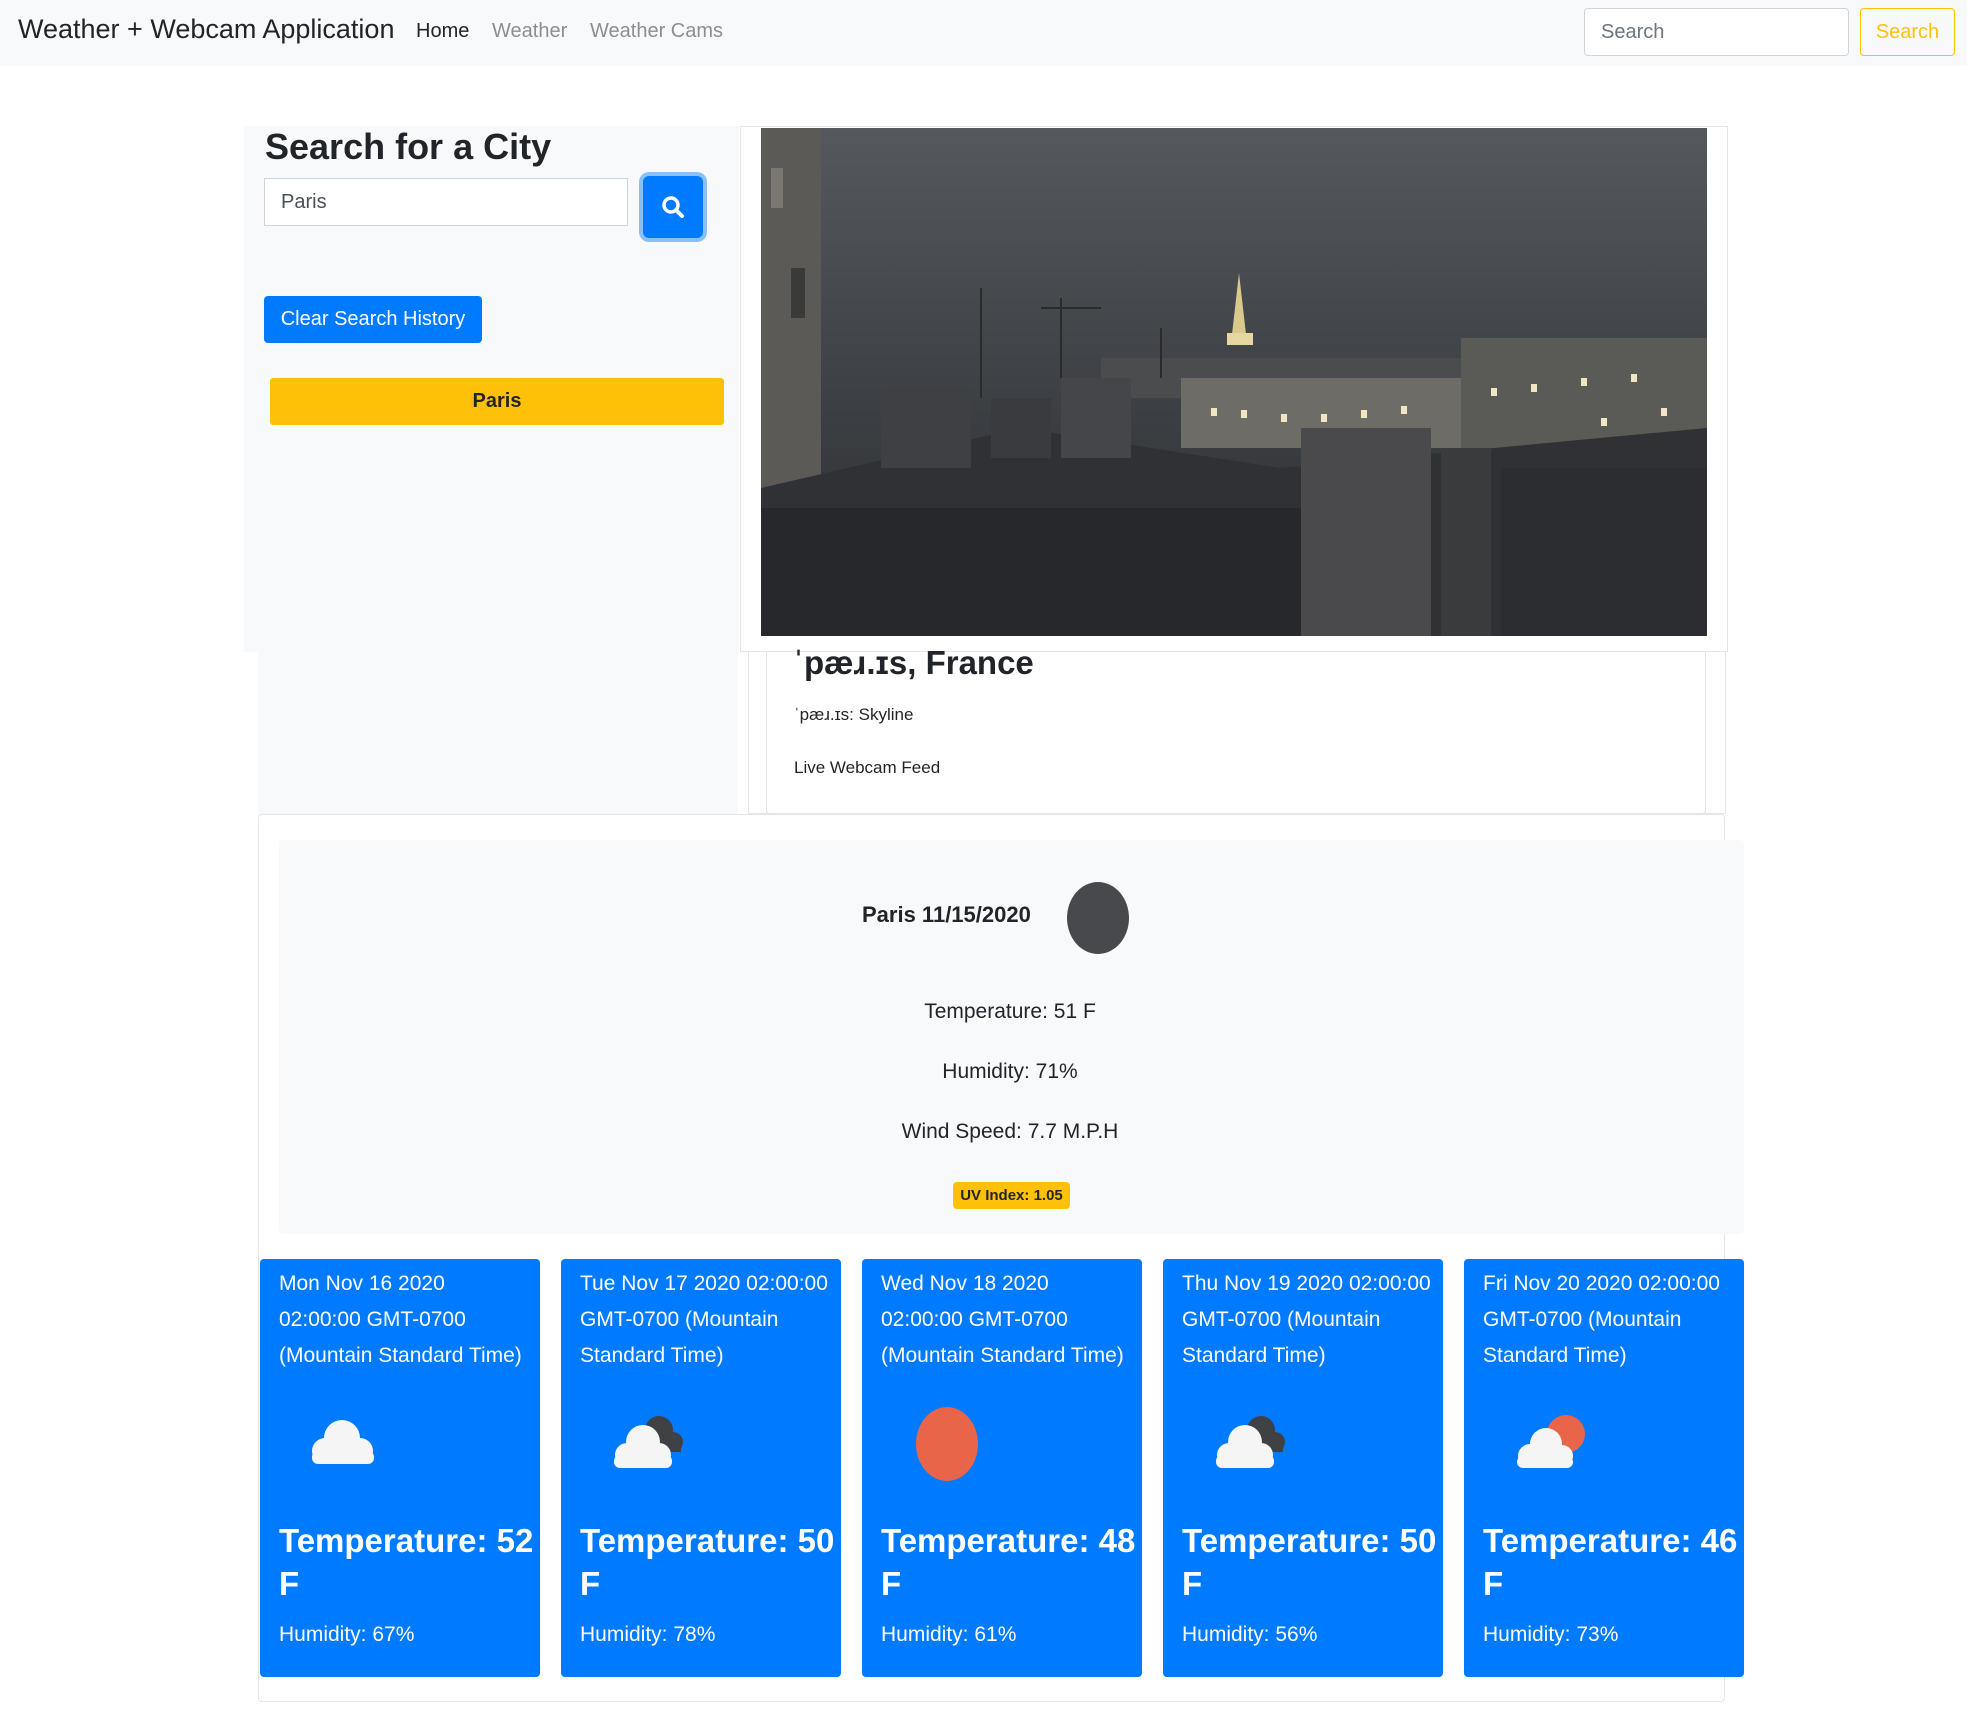 The width and height of the screenshot is (1967, 1730). Describe the element at coordinates (1098, 918) in the screenshot. I see `moon-icon` at that location.